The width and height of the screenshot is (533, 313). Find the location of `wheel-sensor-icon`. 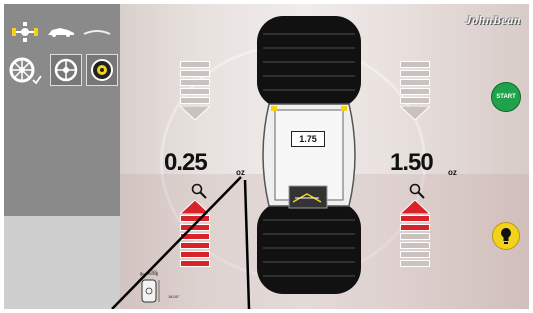

wheel-sensor-icon is located at coordinates (102, 70).